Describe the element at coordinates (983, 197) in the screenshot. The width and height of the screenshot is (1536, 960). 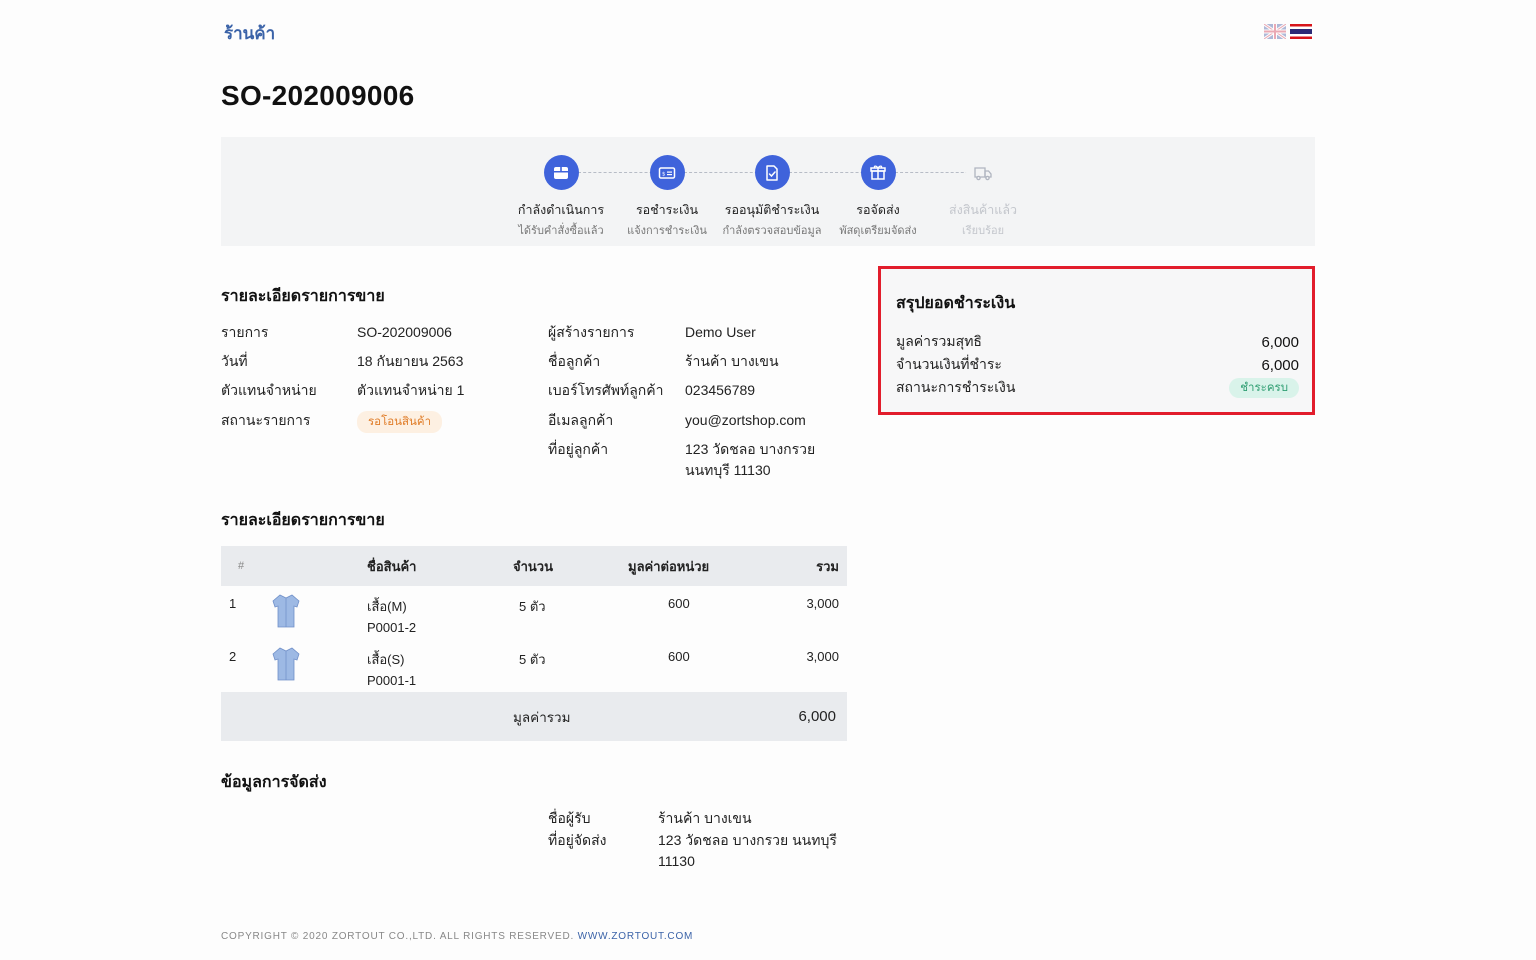
I see `step-shipped: ส่งสินค้าแล้ว เรียบร้อย` at that location.